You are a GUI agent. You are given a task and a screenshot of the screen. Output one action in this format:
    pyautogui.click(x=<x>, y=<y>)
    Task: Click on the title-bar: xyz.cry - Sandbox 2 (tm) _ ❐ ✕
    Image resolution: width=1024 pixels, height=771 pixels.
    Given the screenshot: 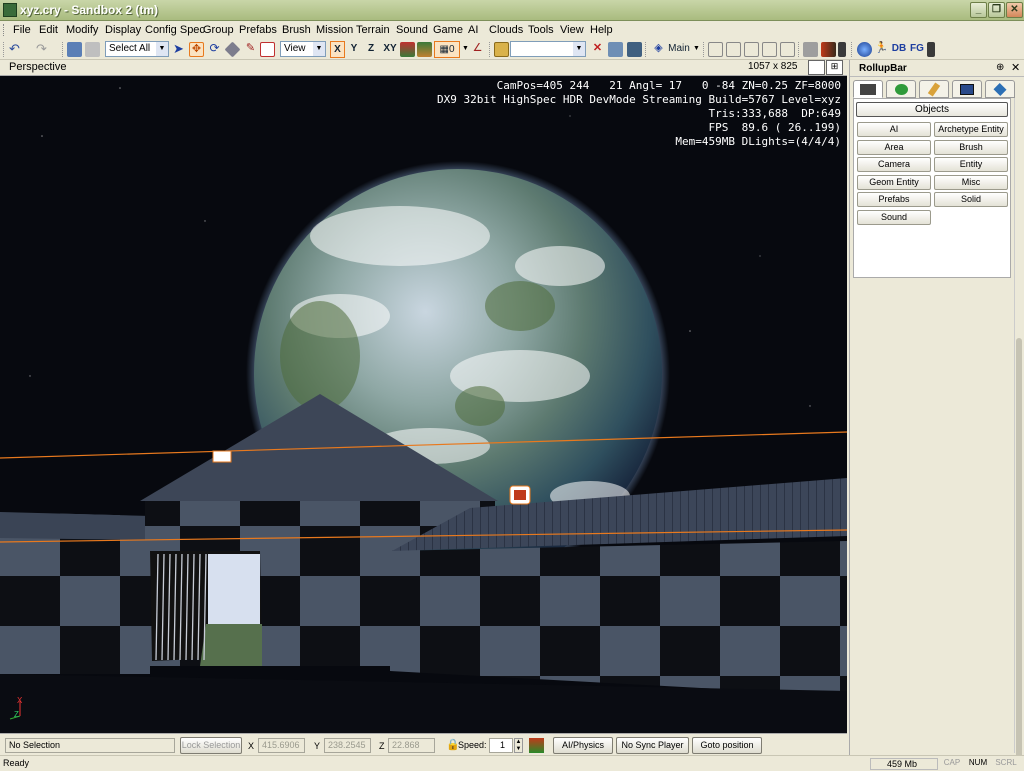 What is the action you would take?
    pyautogui.click(x=512, y=10)
    